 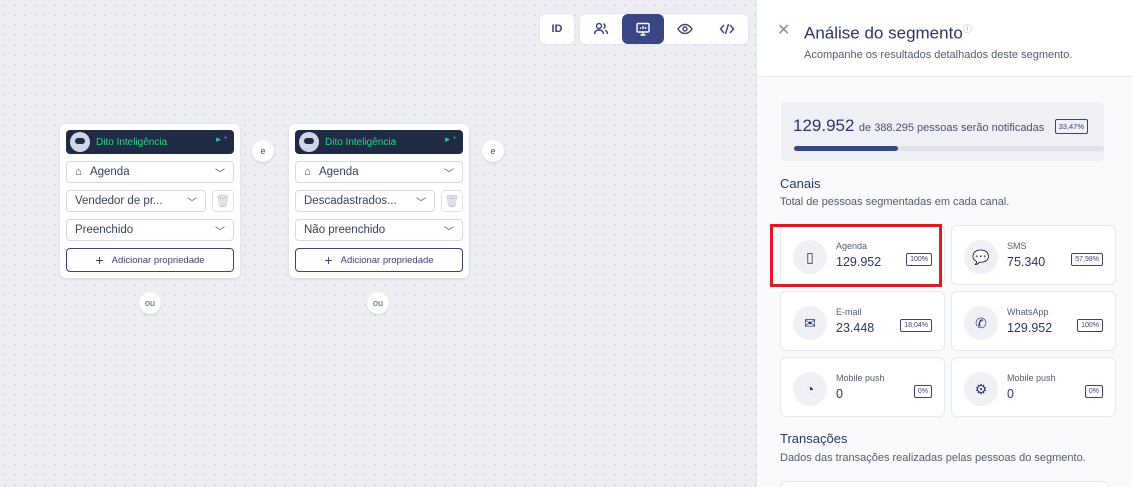 I want to click on people-icon, so click(x=601, y=28).